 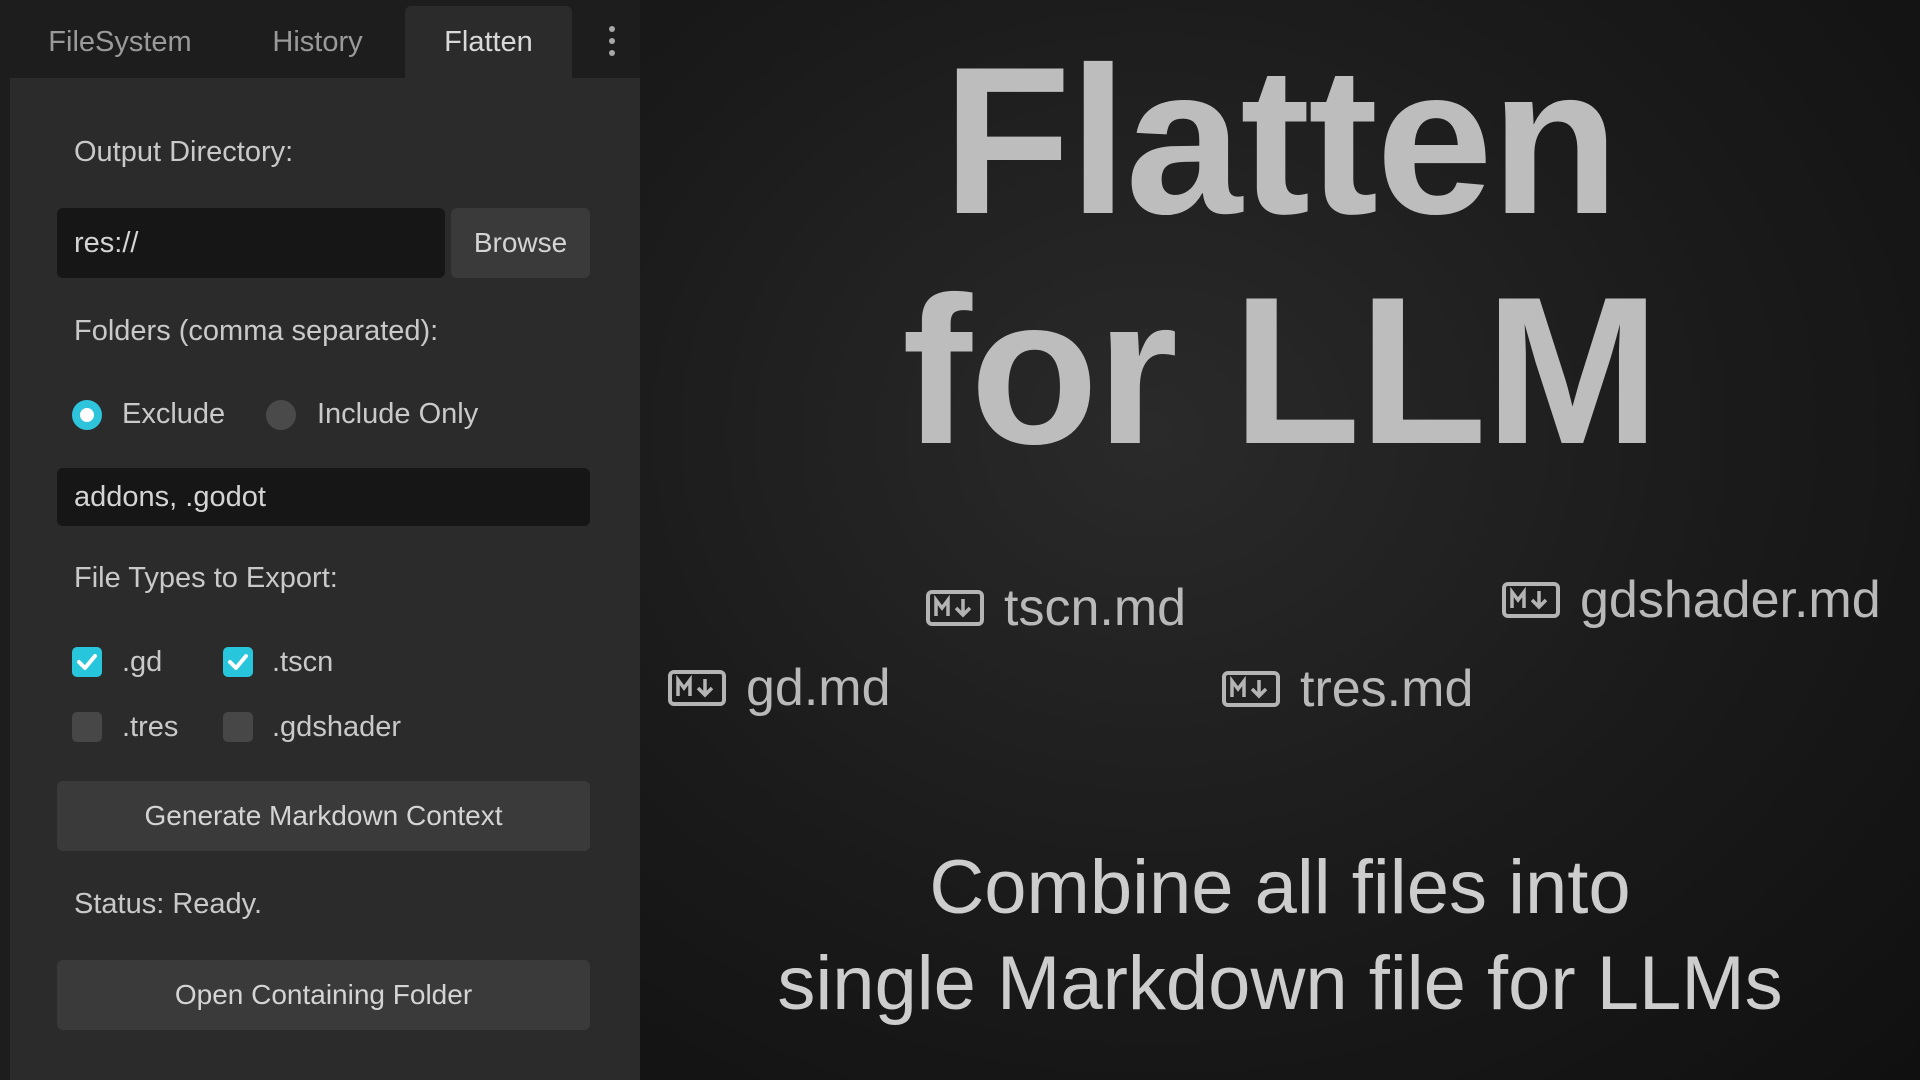 I want to click on hero-title-line2: for LLM, so click(x=1281, y=370).